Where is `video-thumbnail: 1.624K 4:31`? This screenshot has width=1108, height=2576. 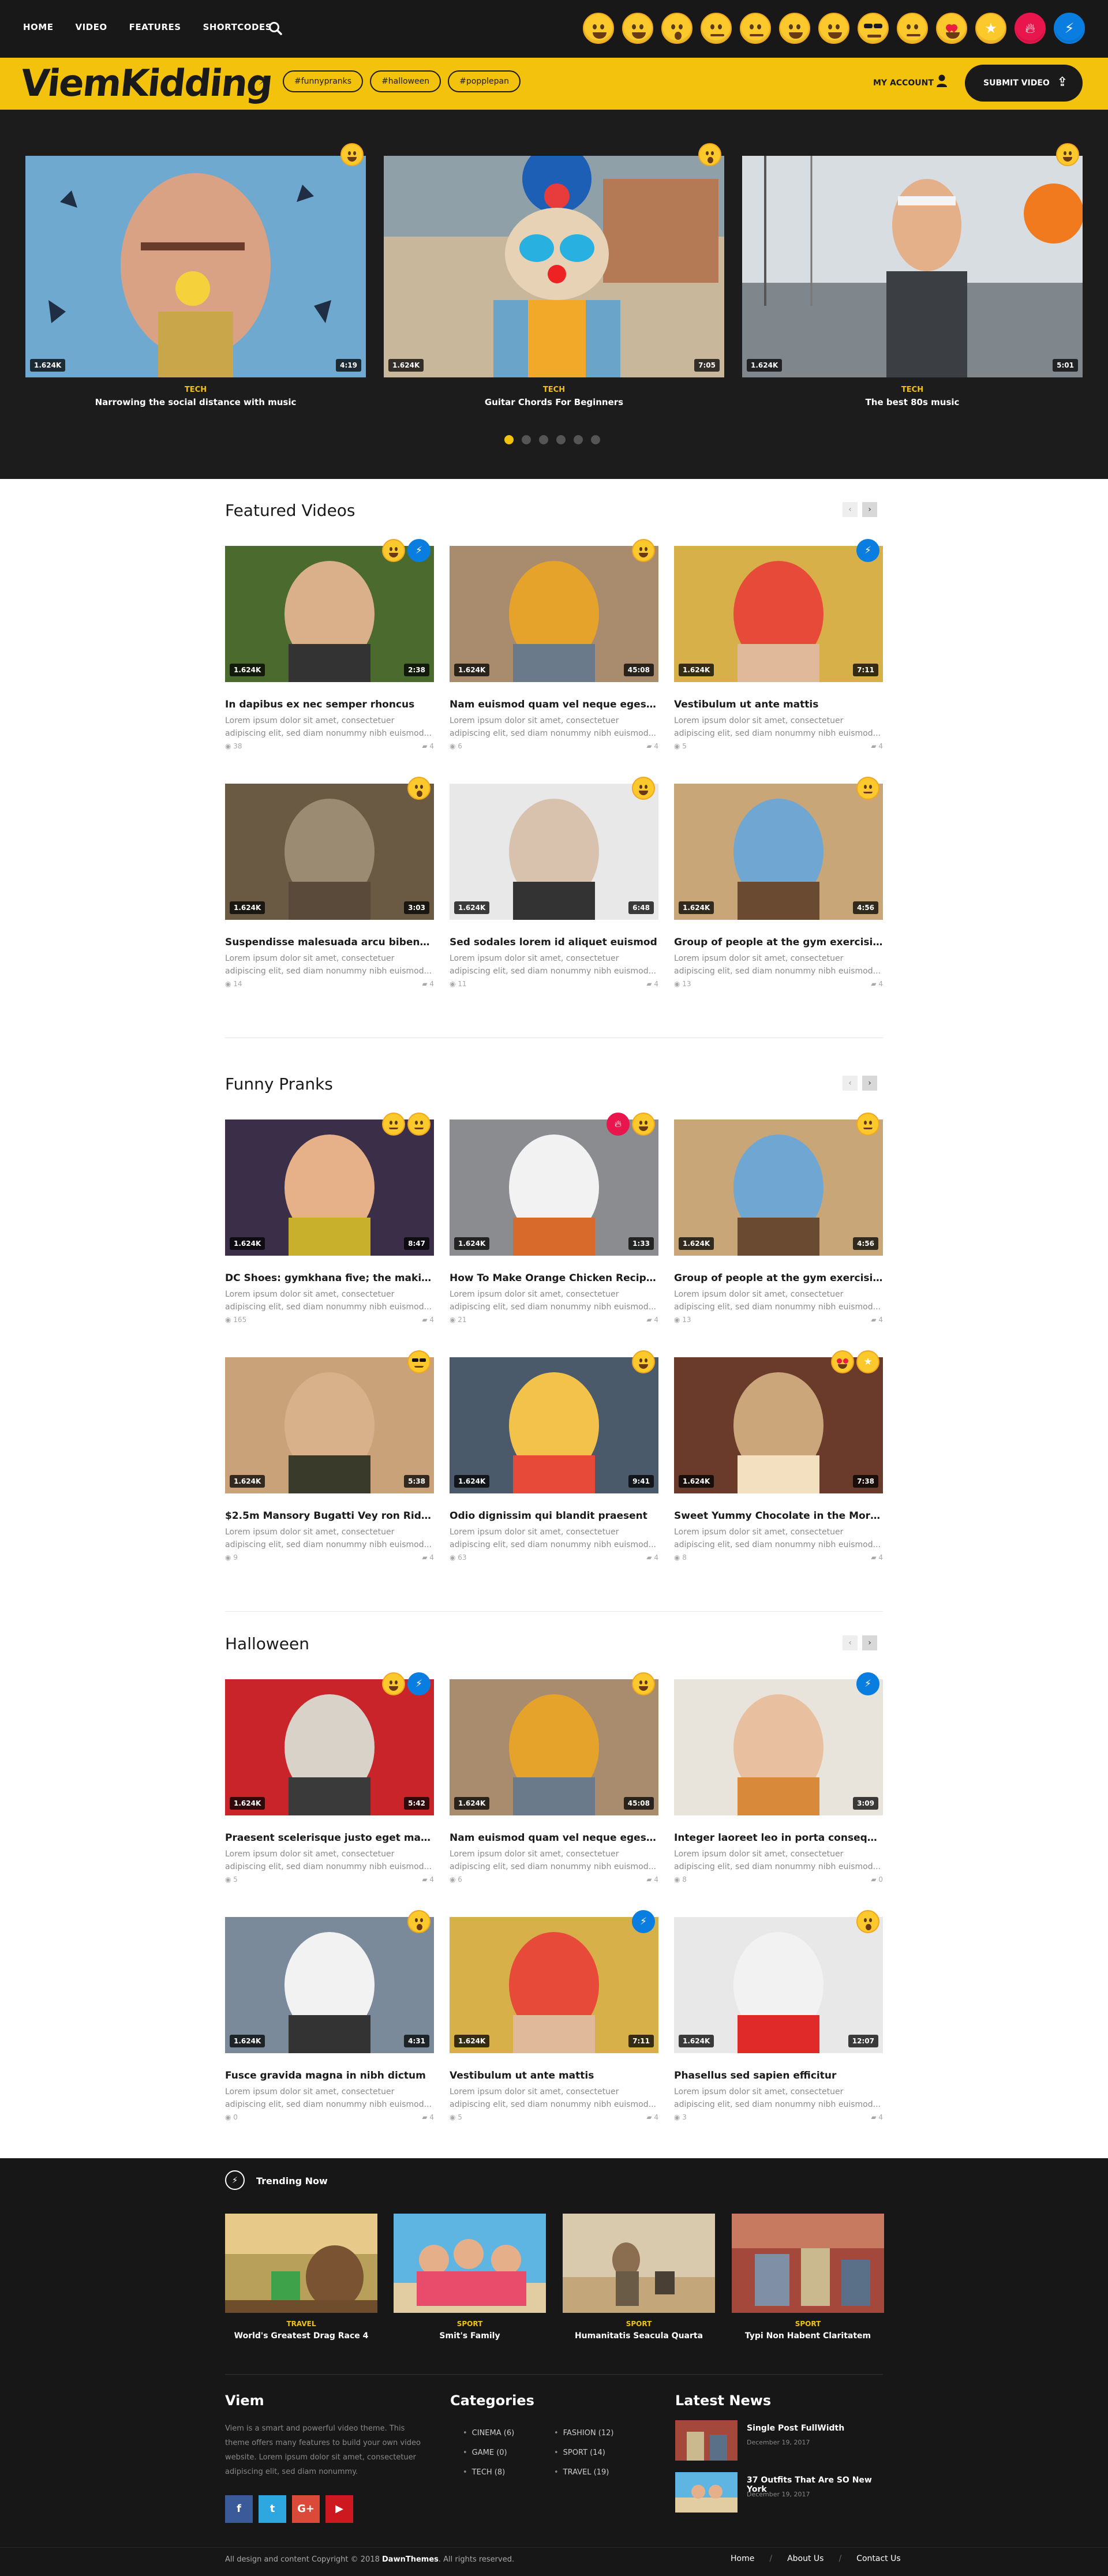 video-thumbnail: 1.624K 4:31 is located at coordinates (329, 1985).